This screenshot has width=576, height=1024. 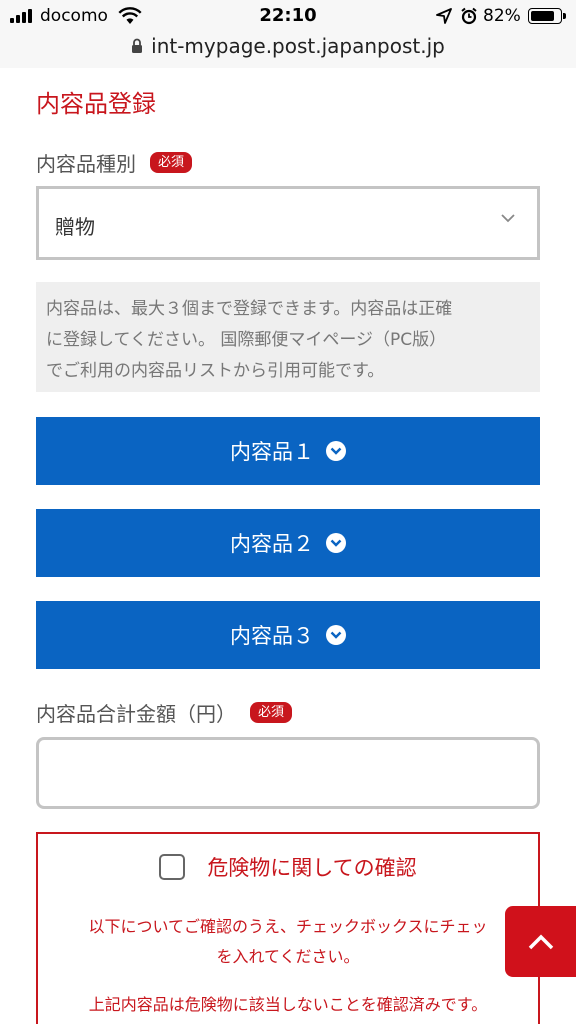 I want to click on alarm-icon, so click(x=469, y=16).